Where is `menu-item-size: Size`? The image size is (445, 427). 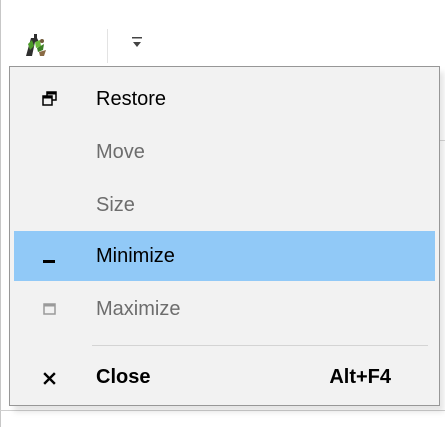 menu-item-size: Size is located at coordinates (224, 205).